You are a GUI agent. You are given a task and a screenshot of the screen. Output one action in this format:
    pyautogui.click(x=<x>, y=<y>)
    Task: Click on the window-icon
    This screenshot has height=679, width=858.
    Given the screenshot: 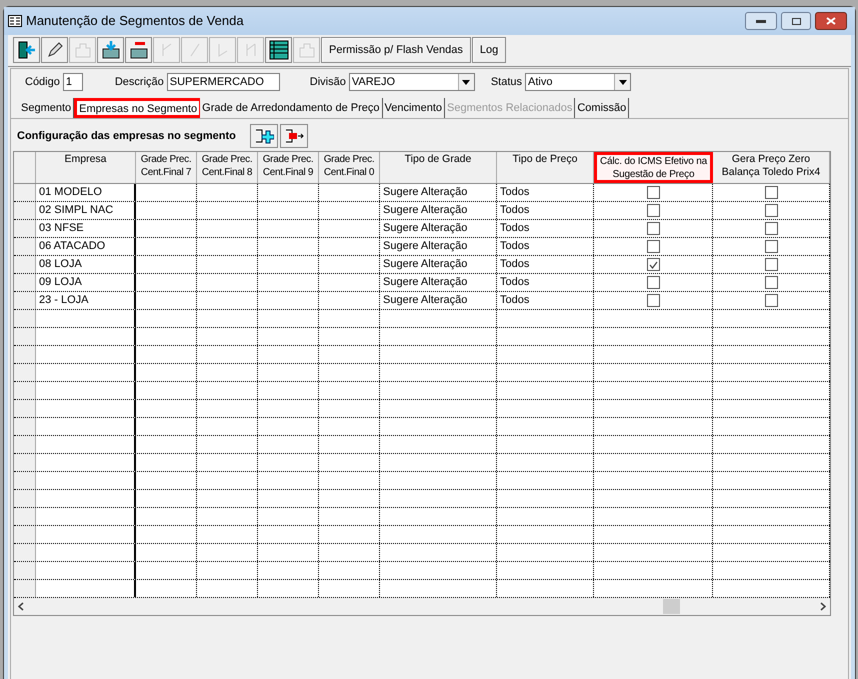 What is the action you would take?
    pyautogui.click(x=15, y=21)
    